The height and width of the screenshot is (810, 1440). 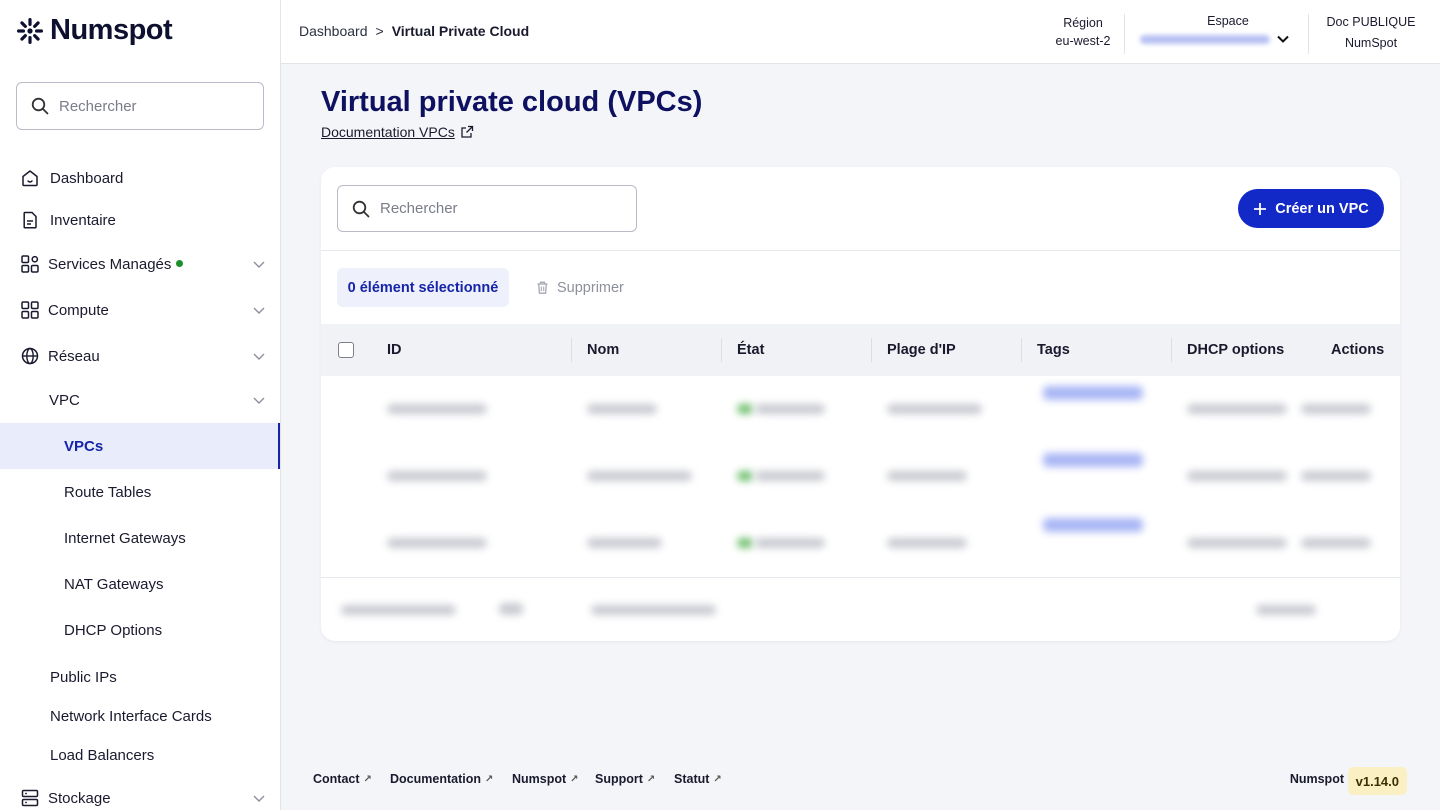 What do you see at coordinates (333, 31) in the screenshot?
I see `breadcrumb-dashboard: Dashboard` at bounding box center [333, 31].